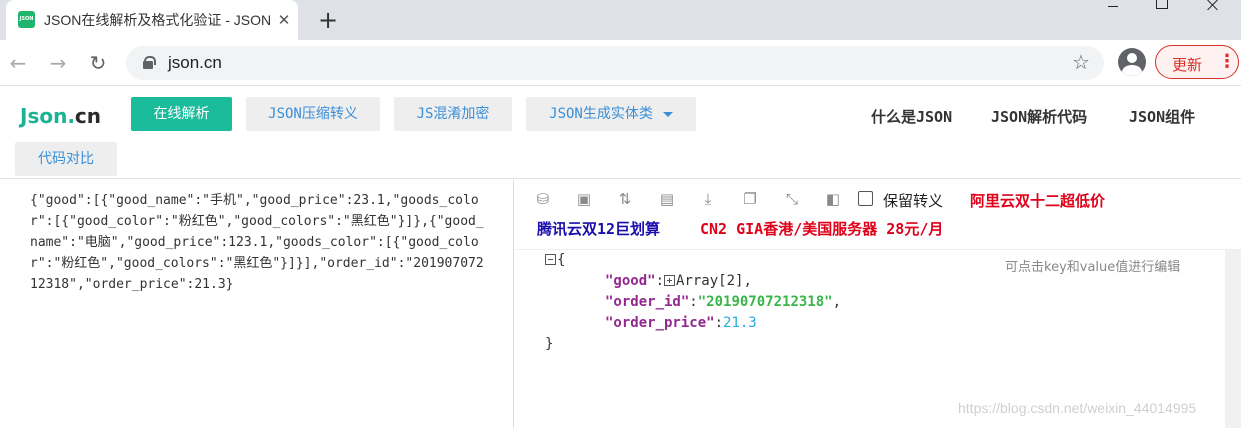 The image size is (1241, 428). What do you see at coordinates (1161, 7) in the screenshot?
I see `maximize-icon` at bounding box center [1161, 7].